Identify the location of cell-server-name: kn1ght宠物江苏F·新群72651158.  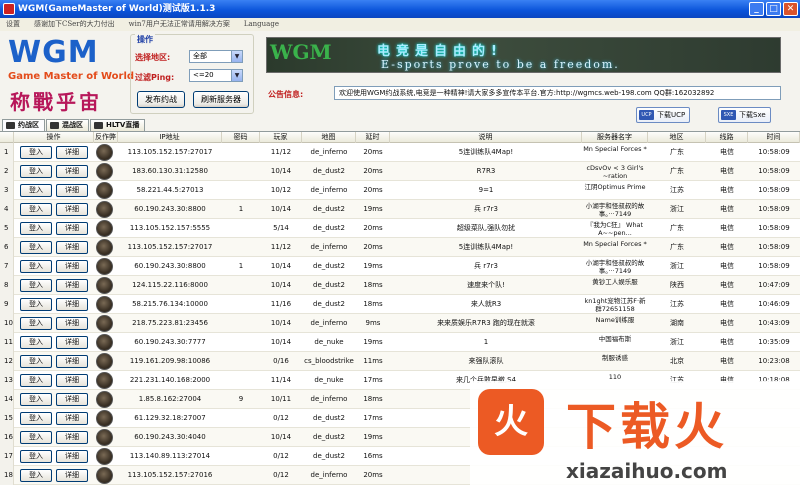
(615, 305).